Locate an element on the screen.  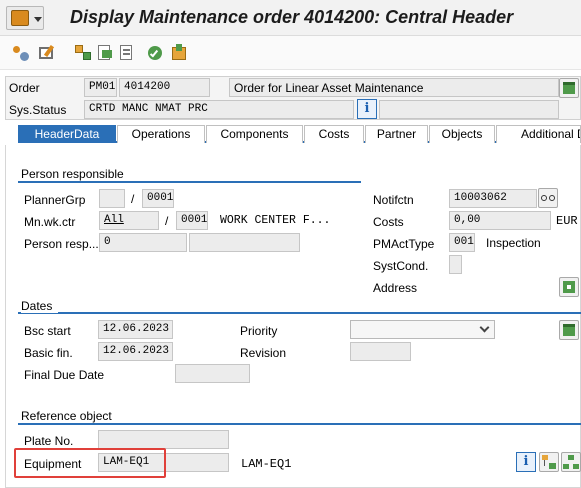
document-icon is located at coordinates (127, 53).